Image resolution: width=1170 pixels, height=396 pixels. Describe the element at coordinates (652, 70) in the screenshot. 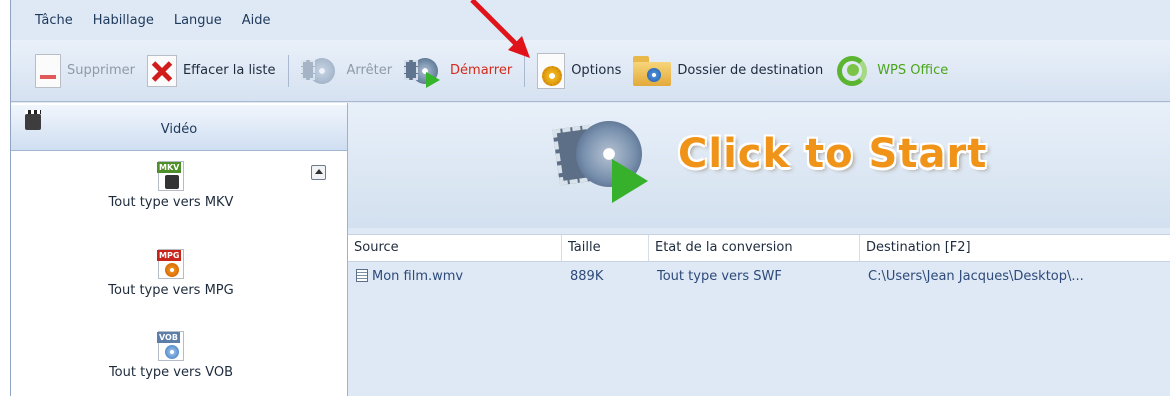

I see `folder-icon` at that location.